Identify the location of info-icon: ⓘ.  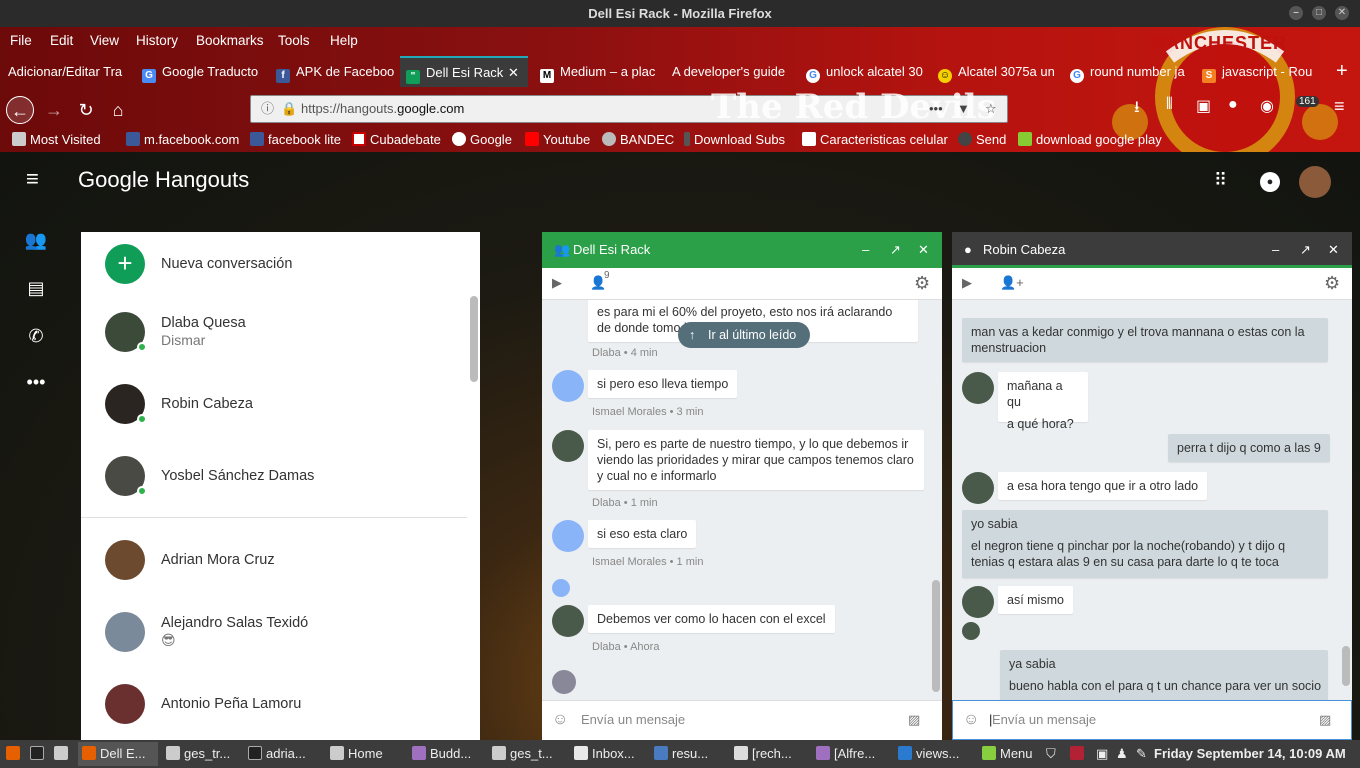
(267, 109).